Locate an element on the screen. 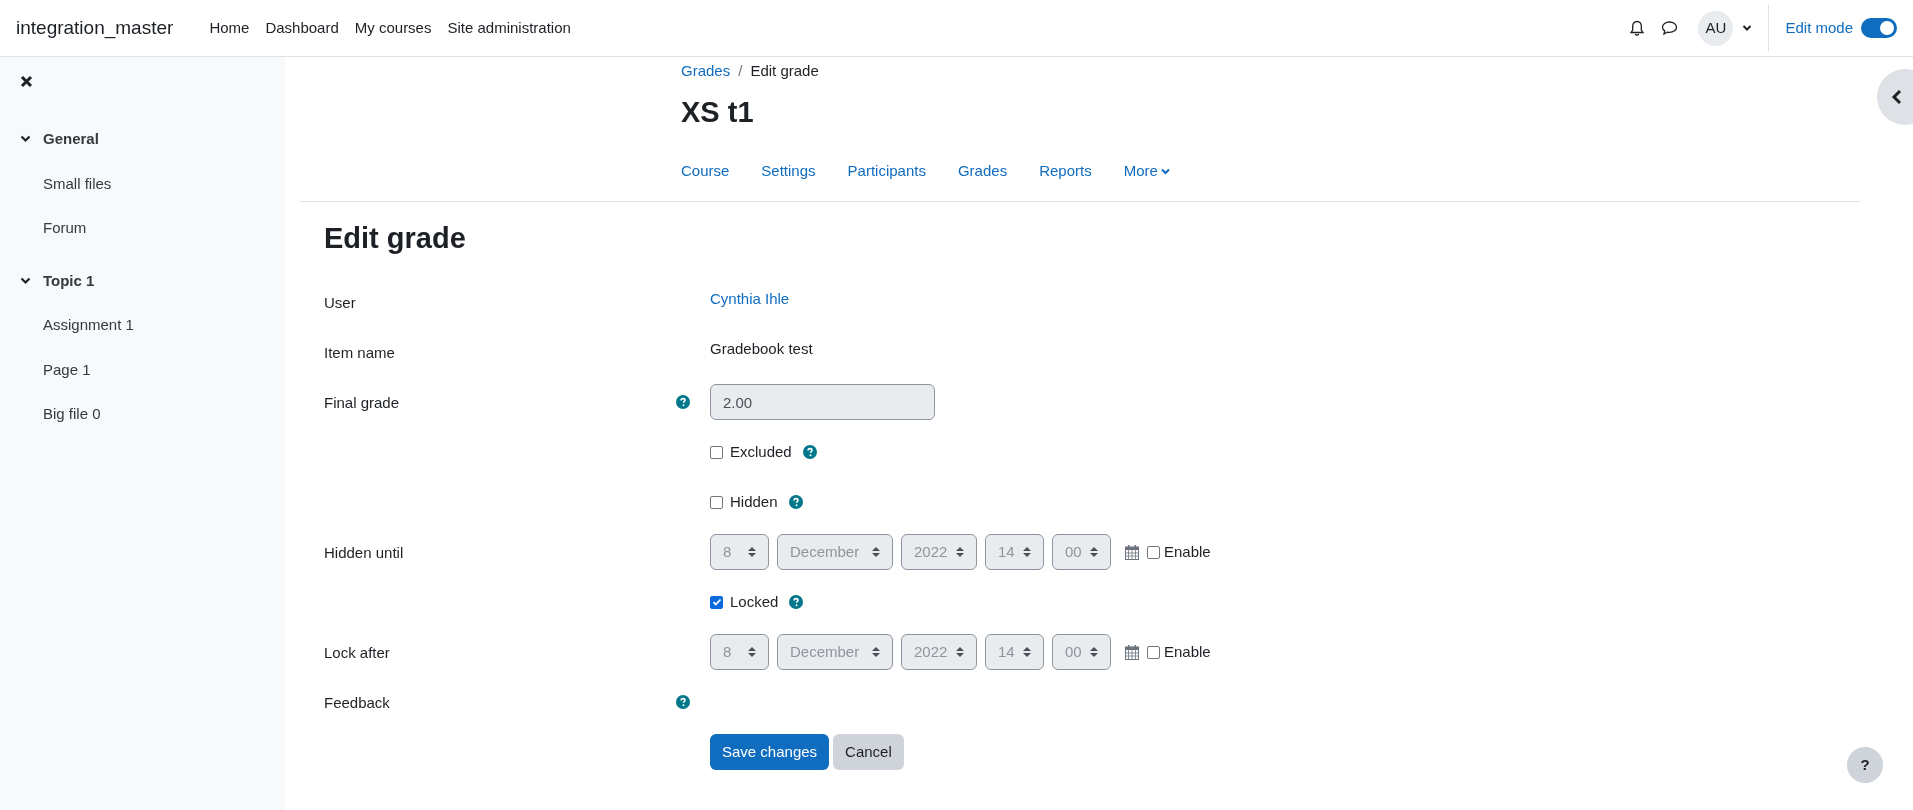 The width and height of the screenshot is (1913, 810). section-title: General is located at coordinates (71, 139).